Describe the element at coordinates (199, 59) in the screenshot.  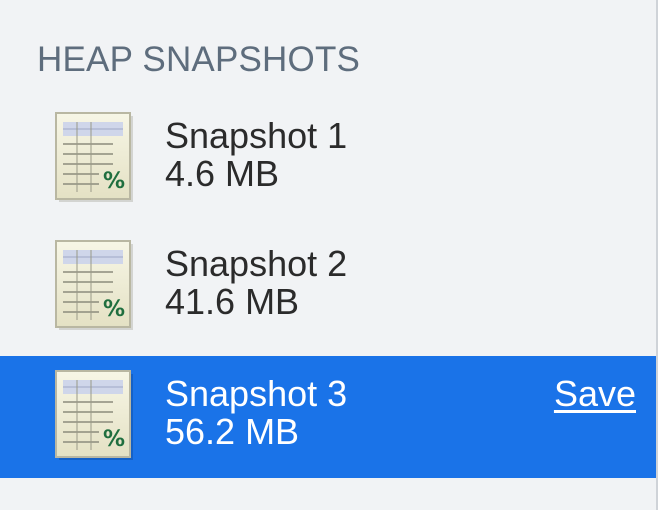
I see `section-title: HEAP SNAPSHOTS` at that location.